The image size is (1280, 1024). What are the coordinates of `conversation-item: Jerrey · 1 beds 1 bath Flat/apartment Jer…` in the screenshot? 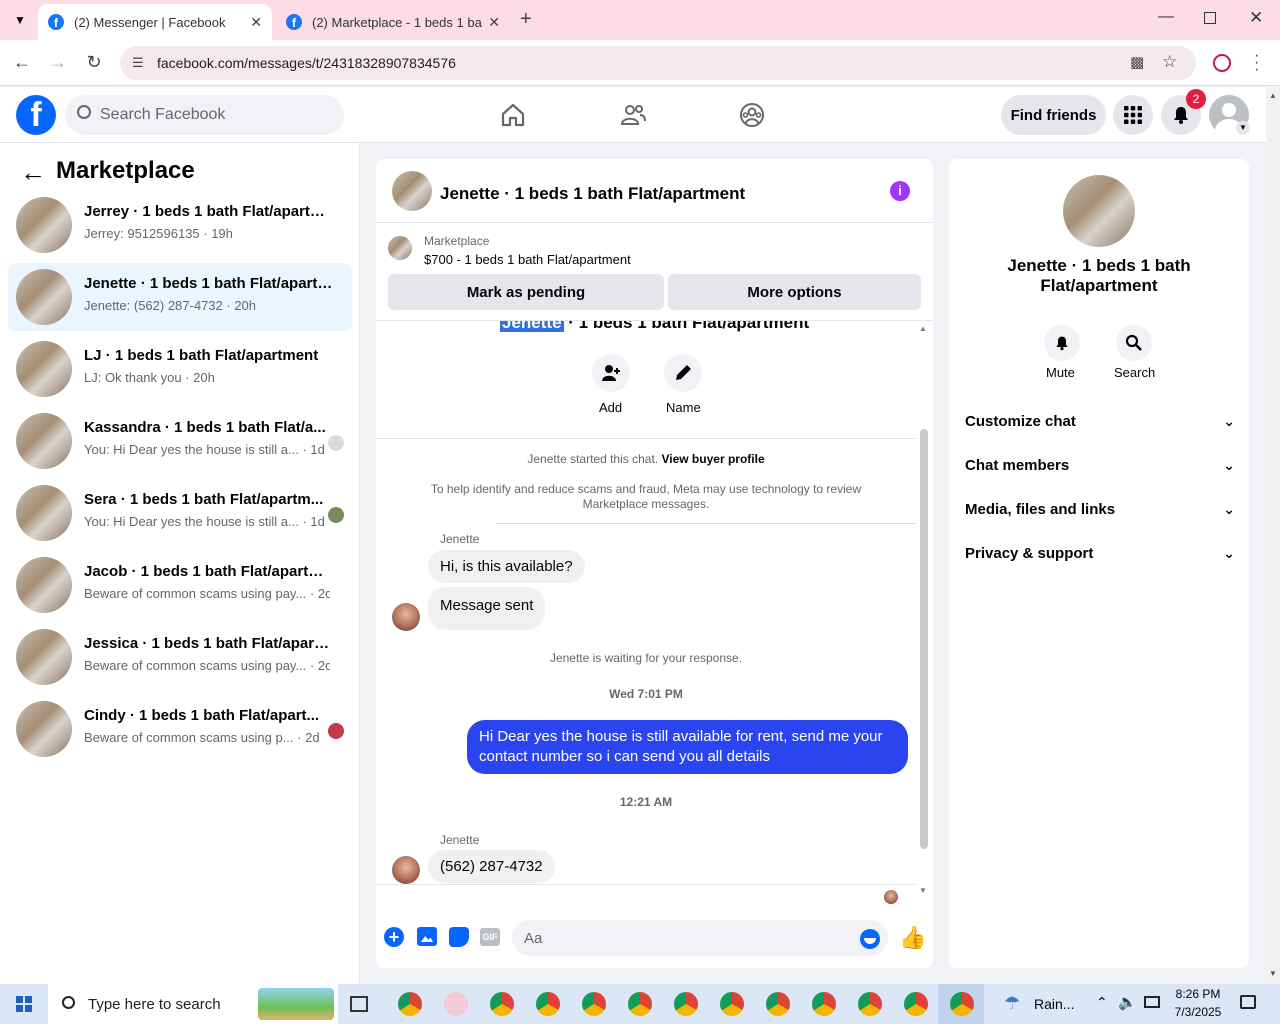 It's located at (180, 225).